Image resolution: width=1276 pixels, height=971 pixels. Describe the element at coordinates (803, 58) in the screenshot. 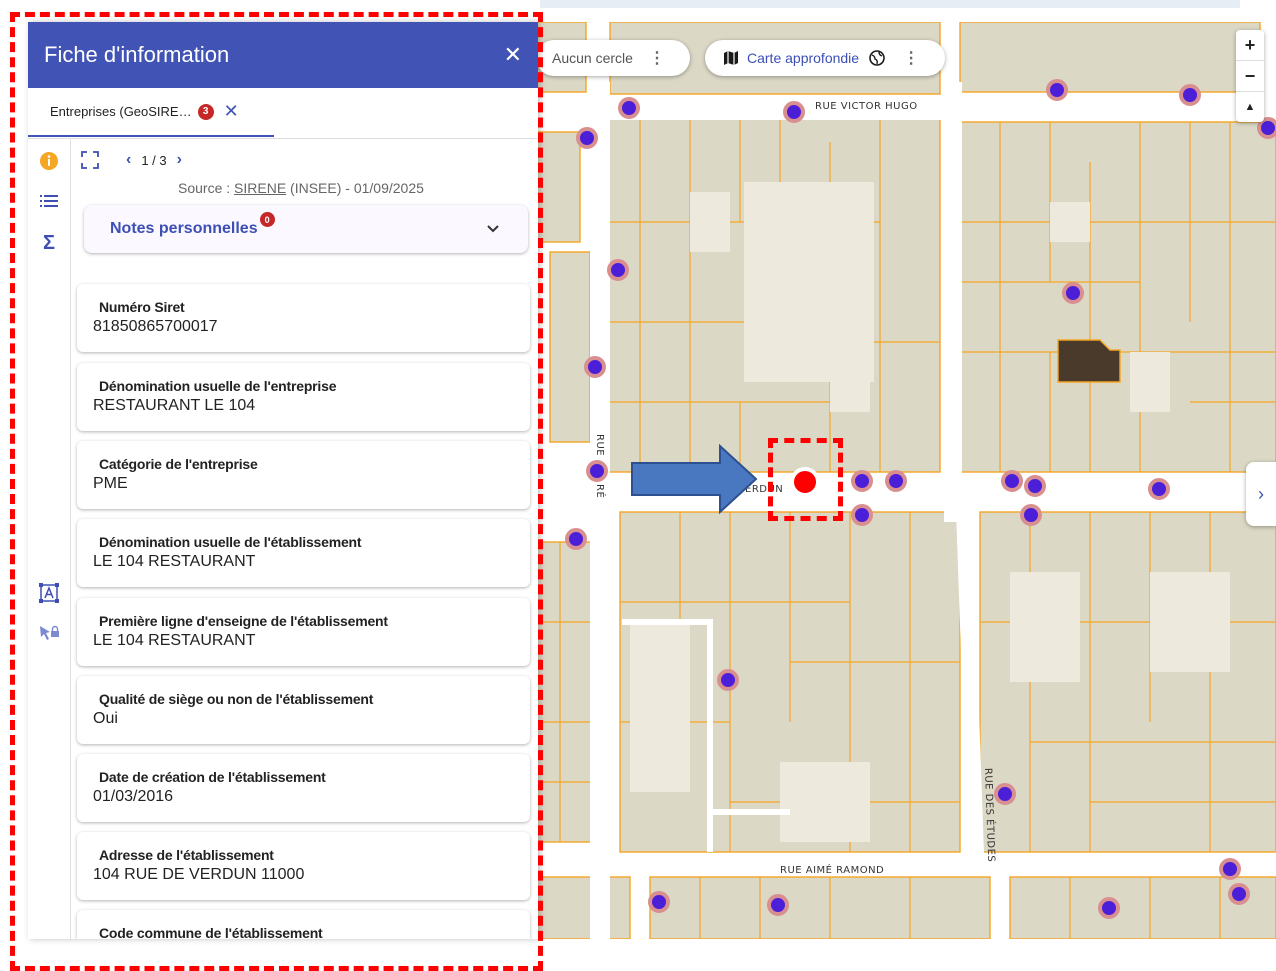

I see `basemap-label: Carte approfondie` at that location.